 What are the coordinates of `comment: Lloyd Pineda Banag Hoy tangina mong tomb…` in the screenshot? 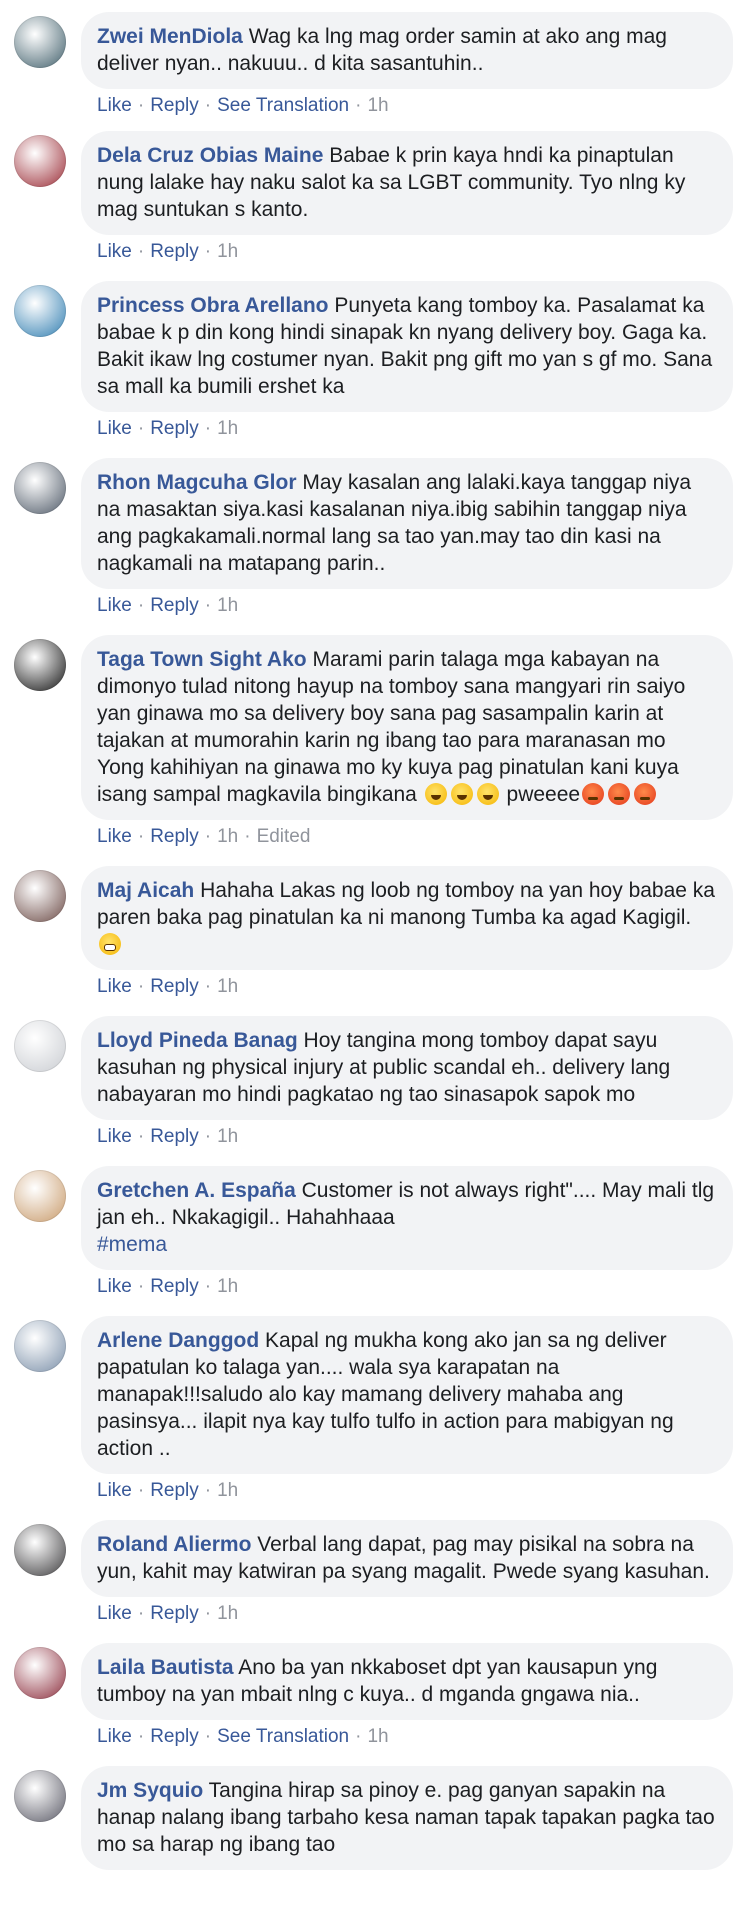 It's located at (375, 1083).